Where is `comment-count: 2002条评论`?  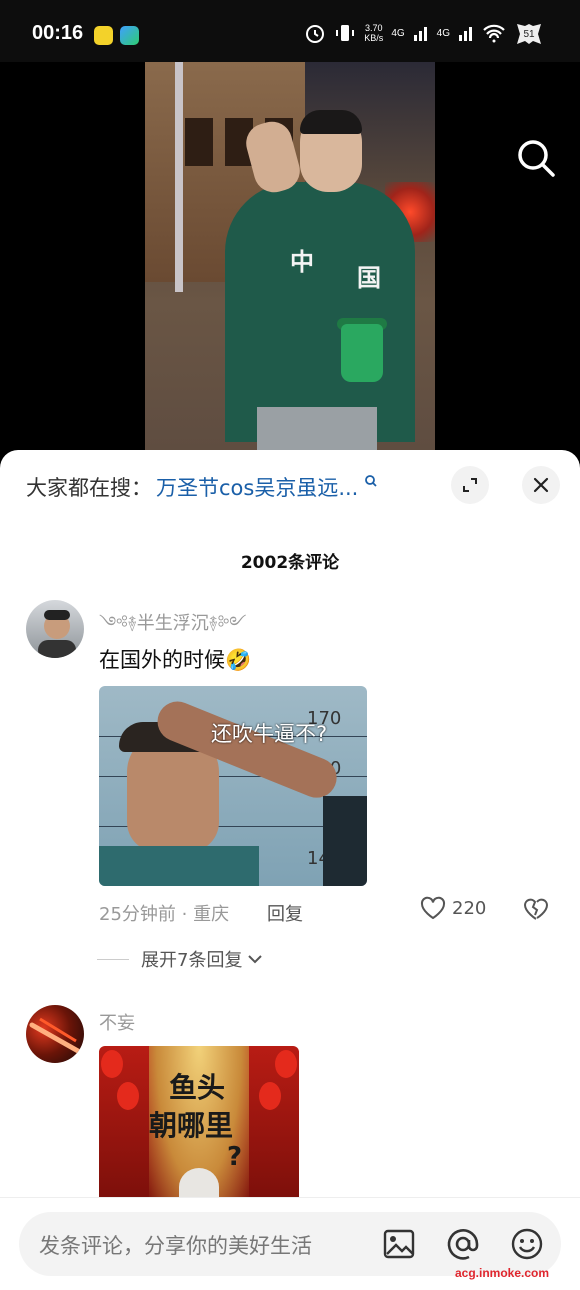
comment-count: 2002条评论 is located at coordinates (290, 563).